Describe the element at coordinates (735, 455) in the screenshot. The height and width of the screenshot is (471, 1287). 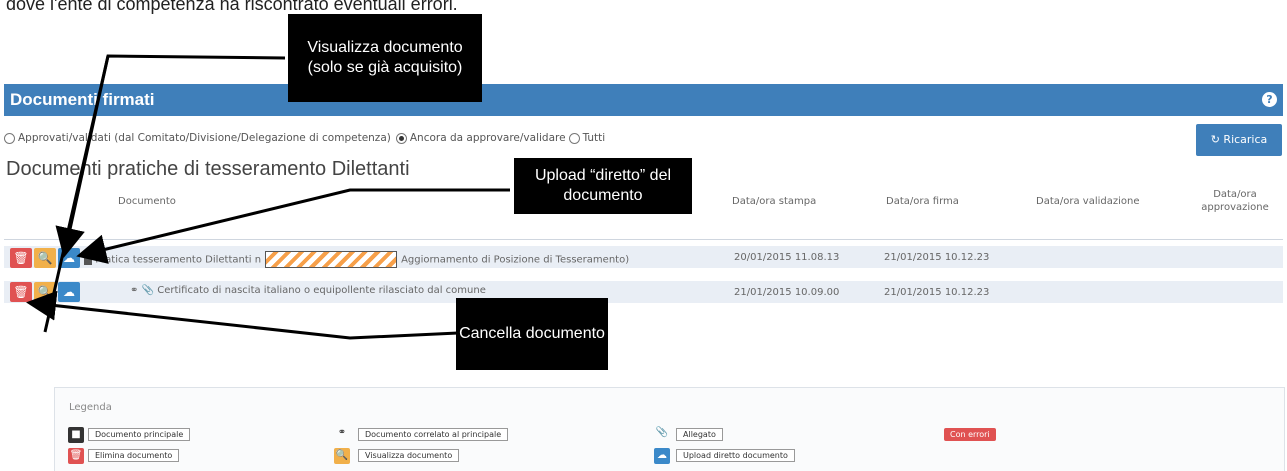
I see `legend-upload-doc: Upload diretto documento` at that location.